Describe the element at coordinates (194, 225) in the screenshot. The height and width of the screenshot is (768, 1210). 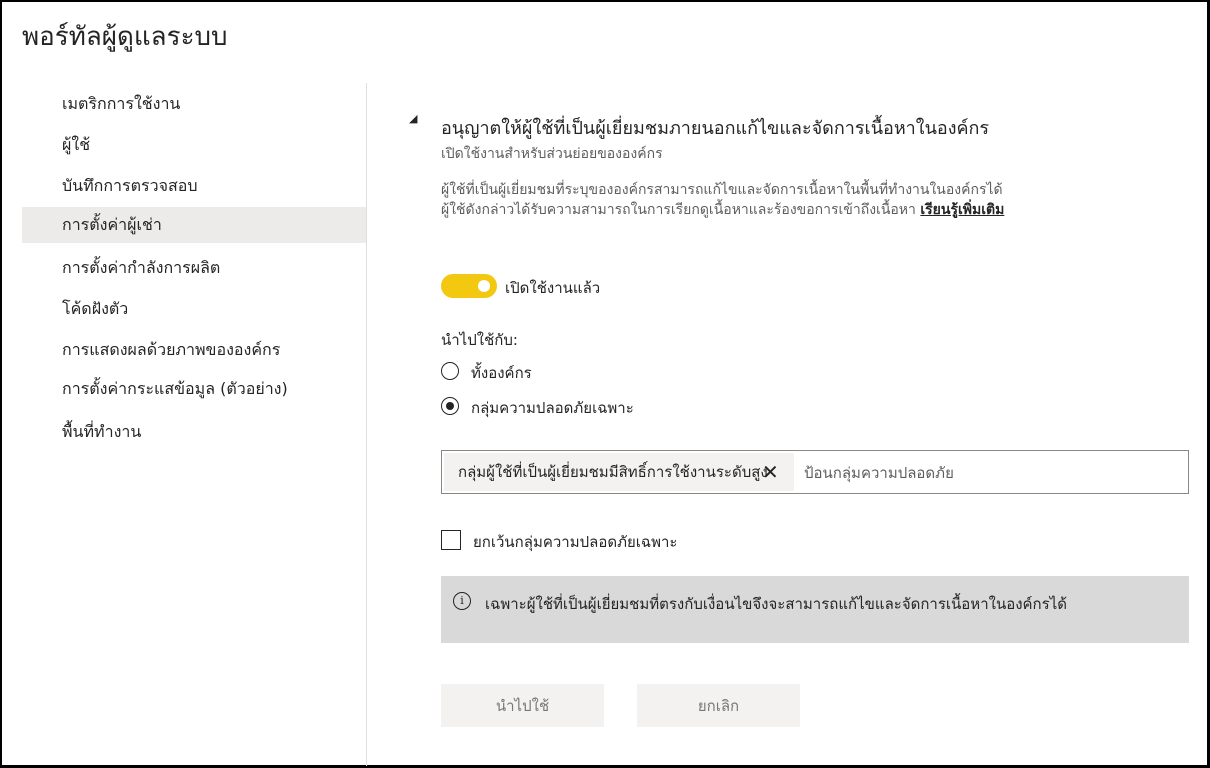
I see `sidebar-item-tenant-settings: การตั้งค่าผู้เช่า` at that location.